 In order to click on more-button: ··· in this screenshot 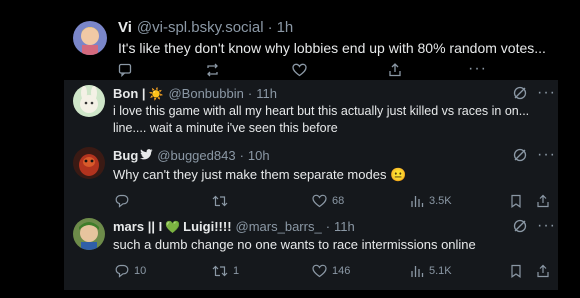, I will do `click(477, 69)`.